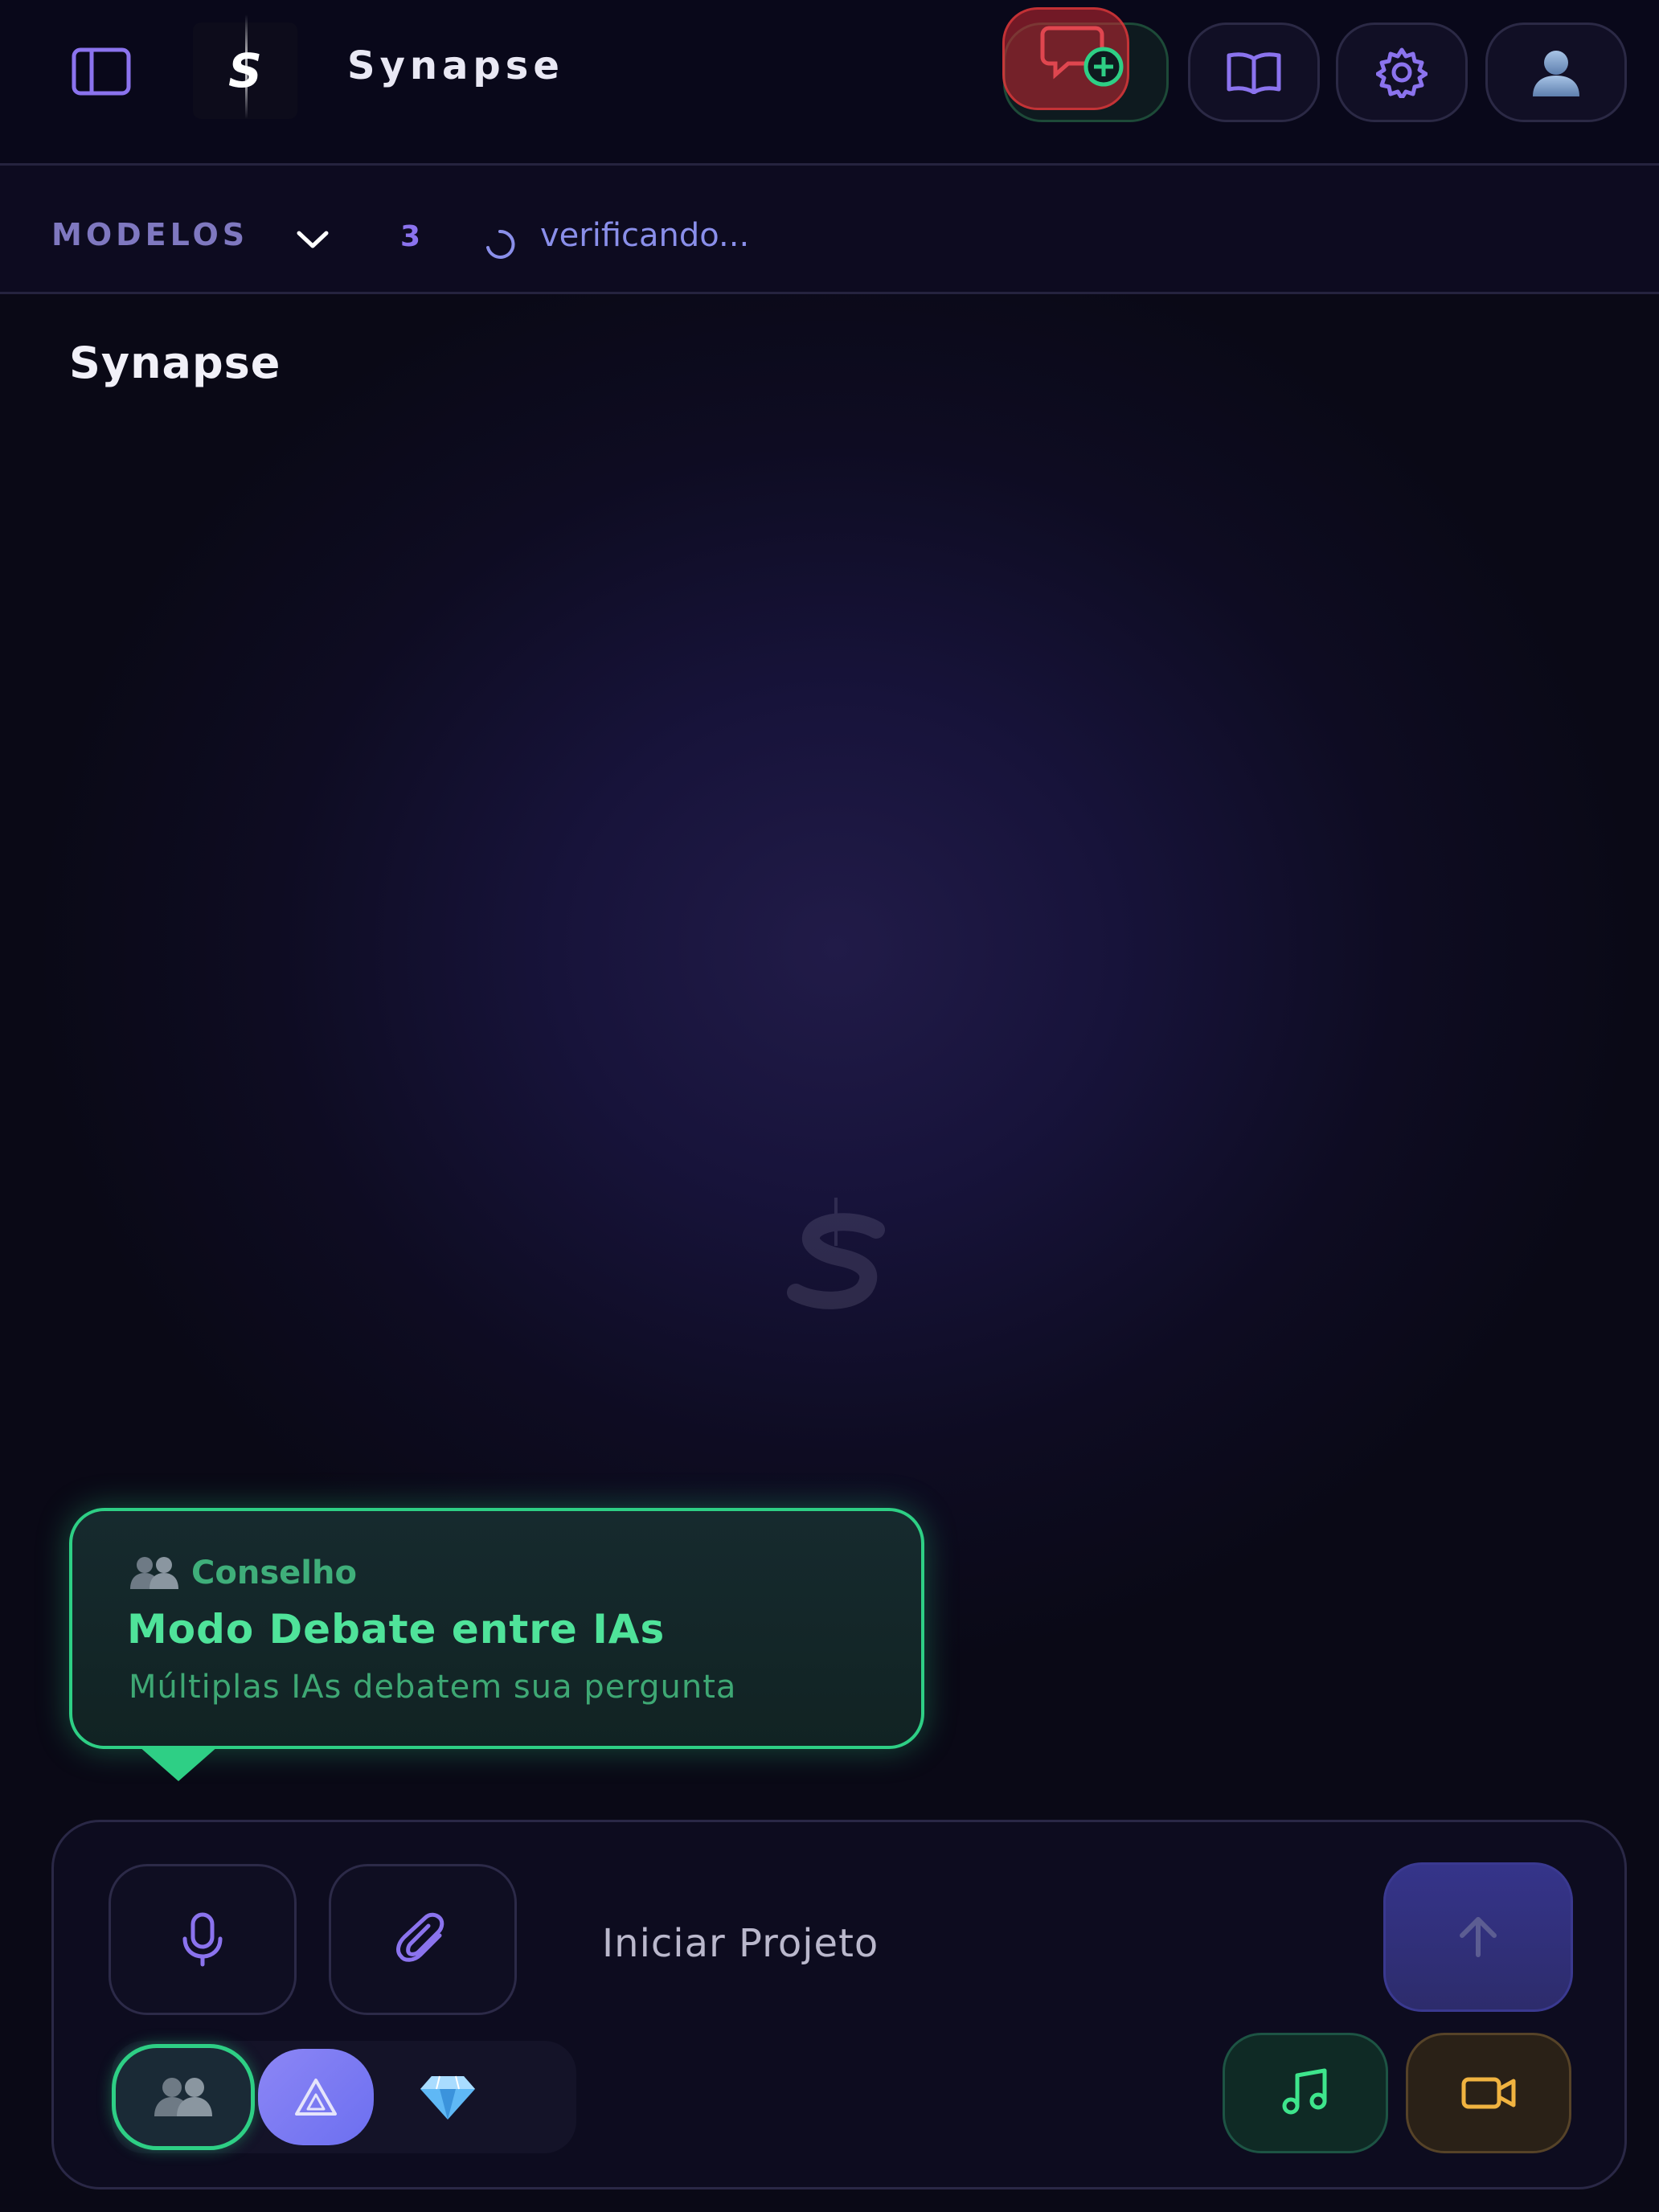  I want to click on sidebar-toggle-button, so click(101, 71).